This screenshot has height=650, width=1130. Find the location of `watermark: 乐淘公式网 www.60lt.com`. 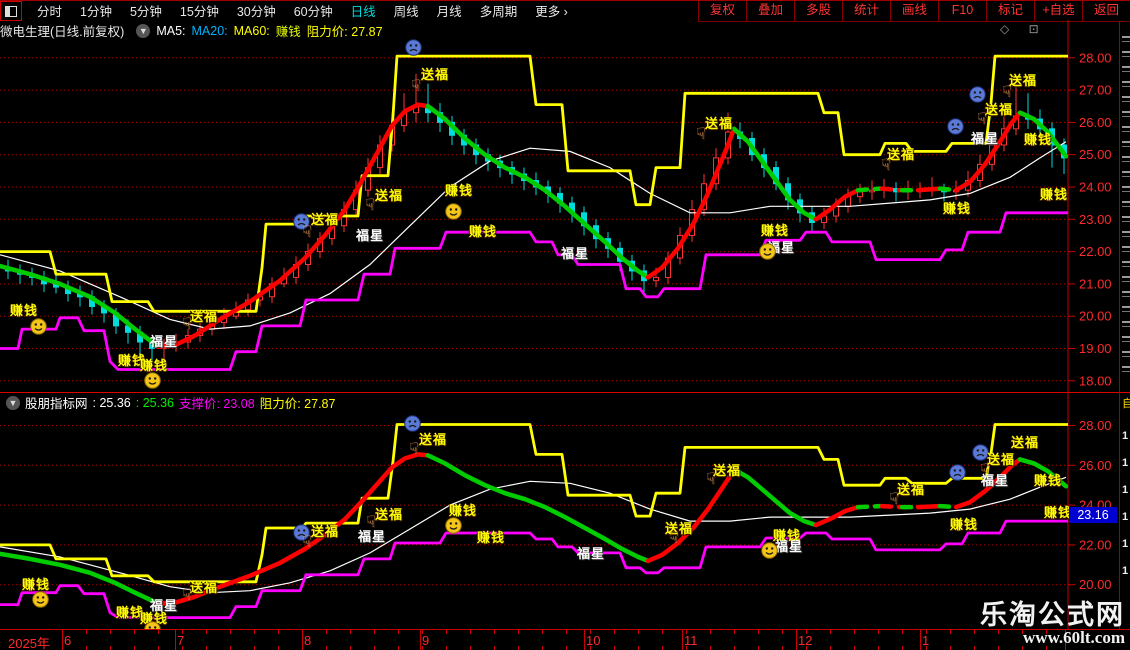

watermark: 乐淘公式网 www.60lt.com is located at coordinates (1052, 624).